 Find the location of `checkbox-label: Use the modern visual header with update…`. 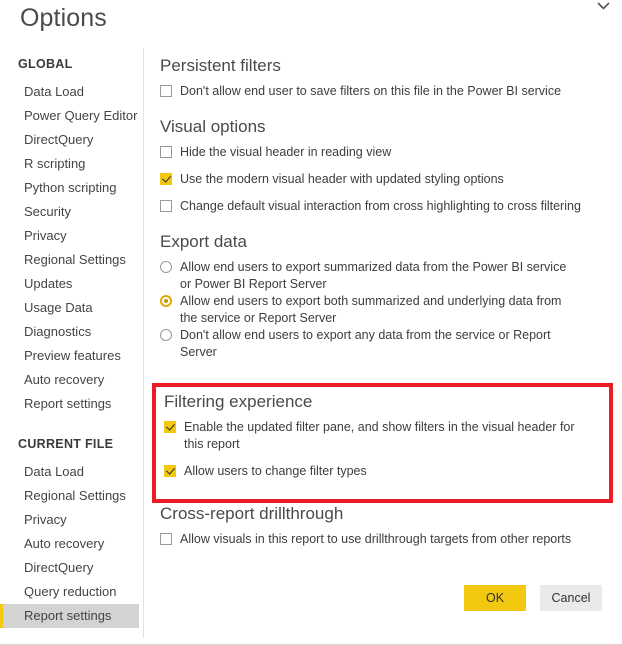

checkbox-label: Use the modern visual header with update… is located at coordinates (342, 179).